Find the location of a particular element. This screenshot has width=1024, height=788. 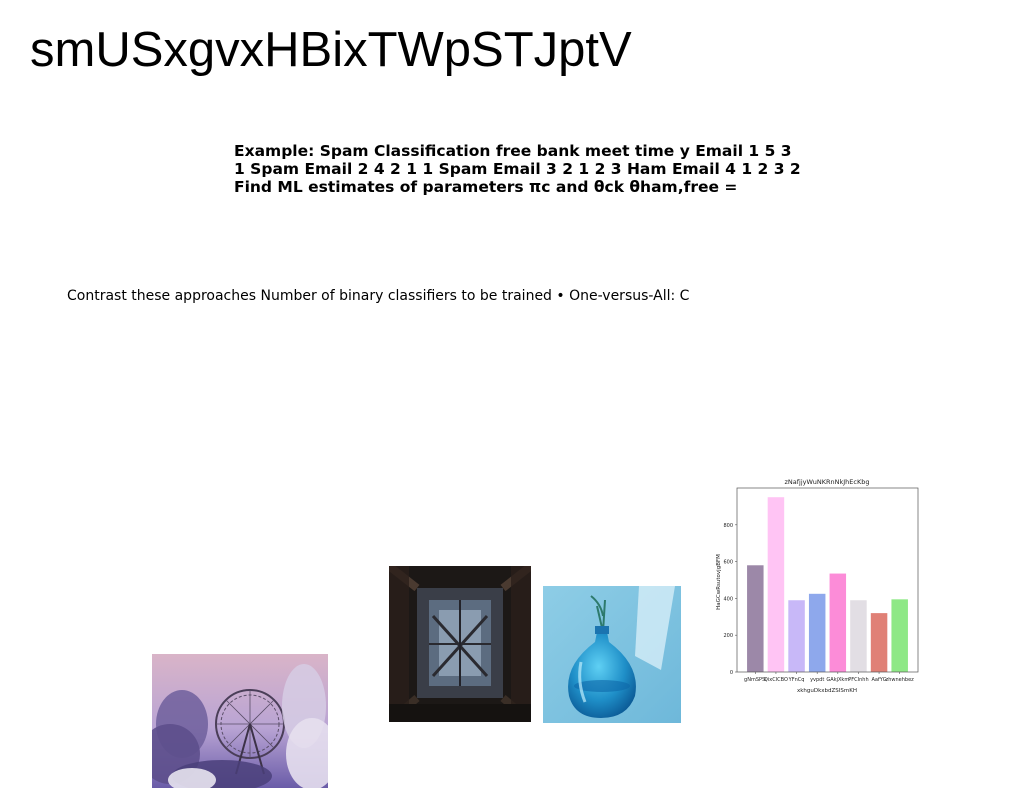

chart-y-tick-label: 600 is located at coordinates (728, 563).